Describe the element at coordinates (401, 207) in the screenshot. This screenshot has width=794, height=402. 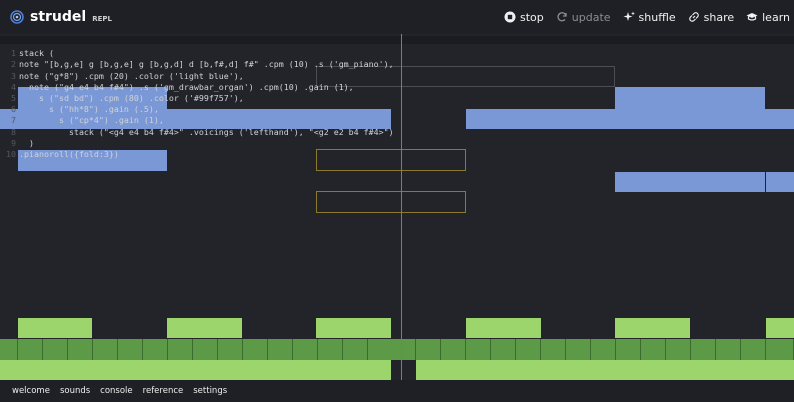
I see `playhead` at that location.